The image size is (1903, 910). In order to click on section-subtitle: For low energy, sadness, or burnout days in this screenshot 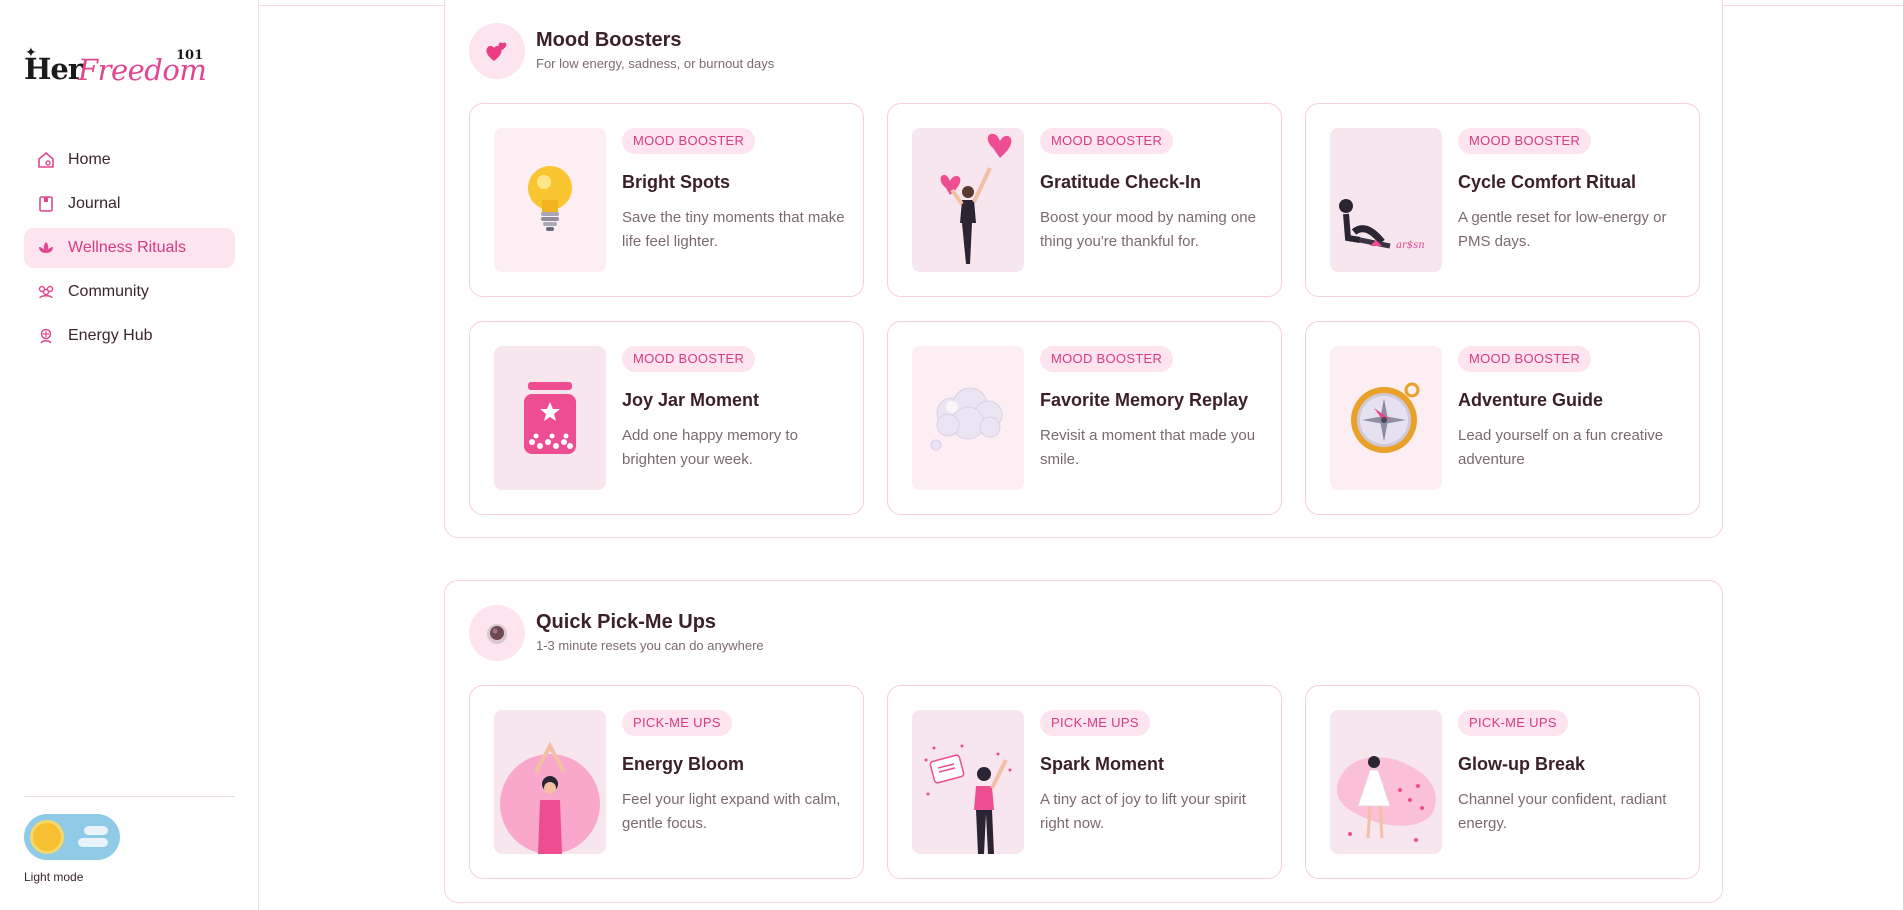, I will do `click(655, 63)`.